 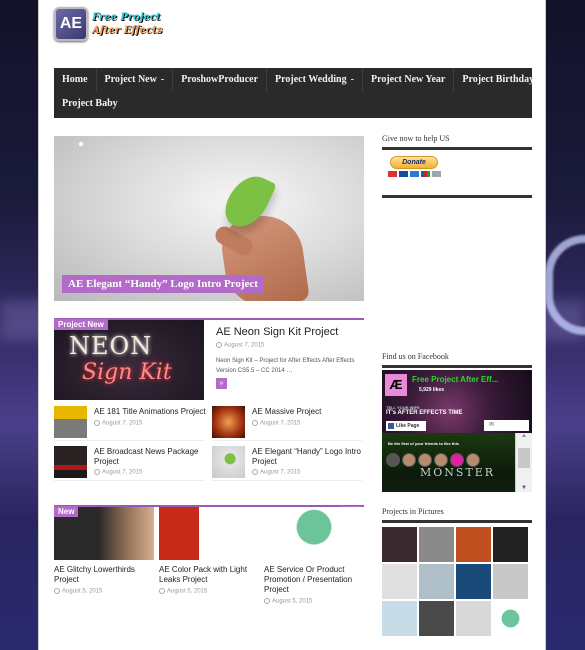 What do you see at coordinates (457, 515) in the screenshot?
I see `pictures-widget-header: Projects in Pictures` at bounding box center [457, 515].